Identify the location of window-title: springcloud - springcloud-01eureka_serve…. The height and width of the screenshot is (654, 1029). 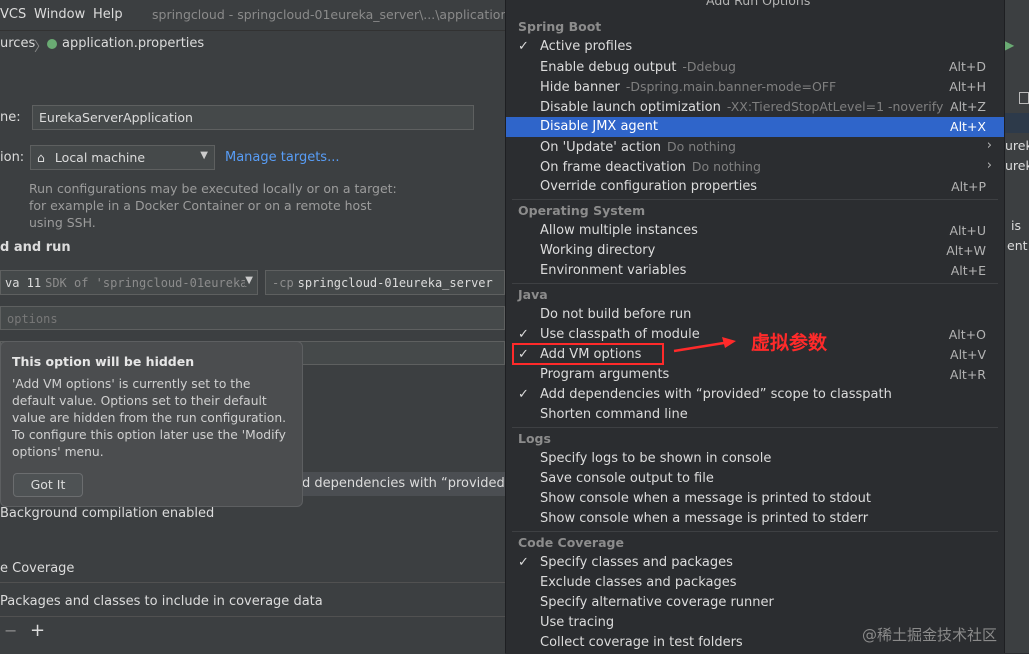
(342, 14).